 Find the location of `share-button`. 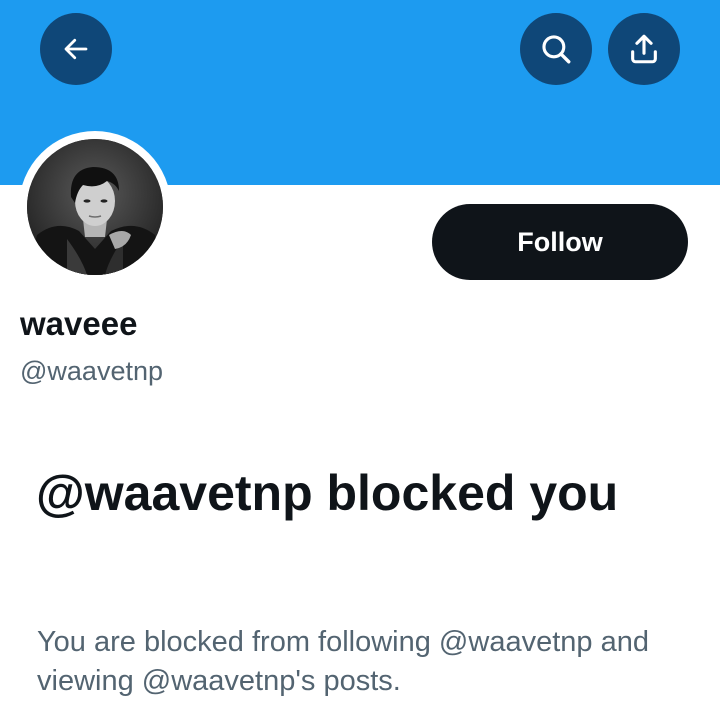

share-button is located at coordinates (644, 49).